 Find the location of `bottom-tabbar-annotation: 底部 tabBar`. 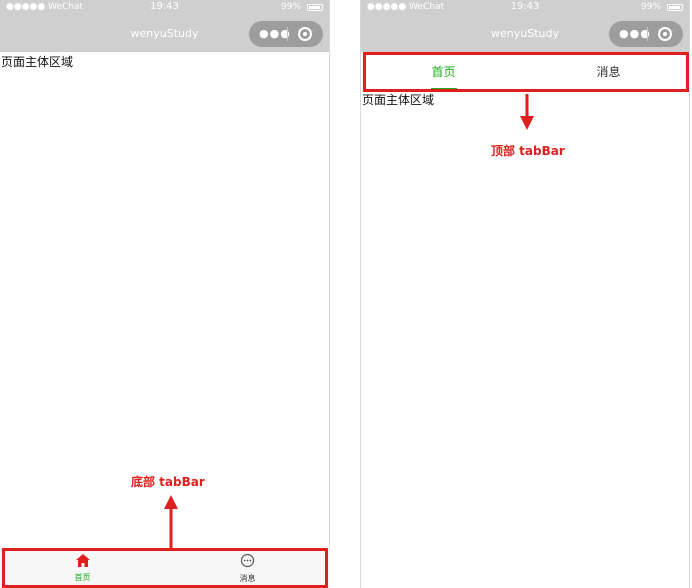

bottom-tabbar-annotation: 底部 tabBar is located at coordinates (168, 482).